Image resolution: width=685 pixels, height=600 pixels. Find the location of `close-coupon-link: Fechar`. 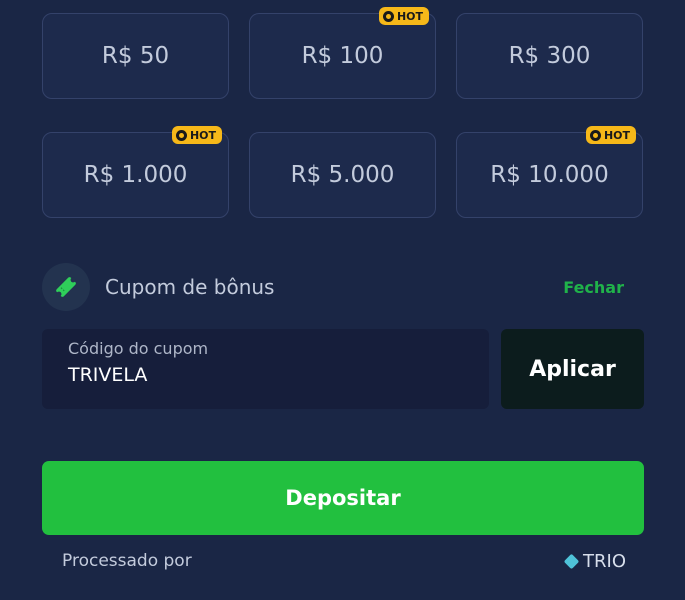

close-coupon-link: Fechar is located at coordinates (593, 287).